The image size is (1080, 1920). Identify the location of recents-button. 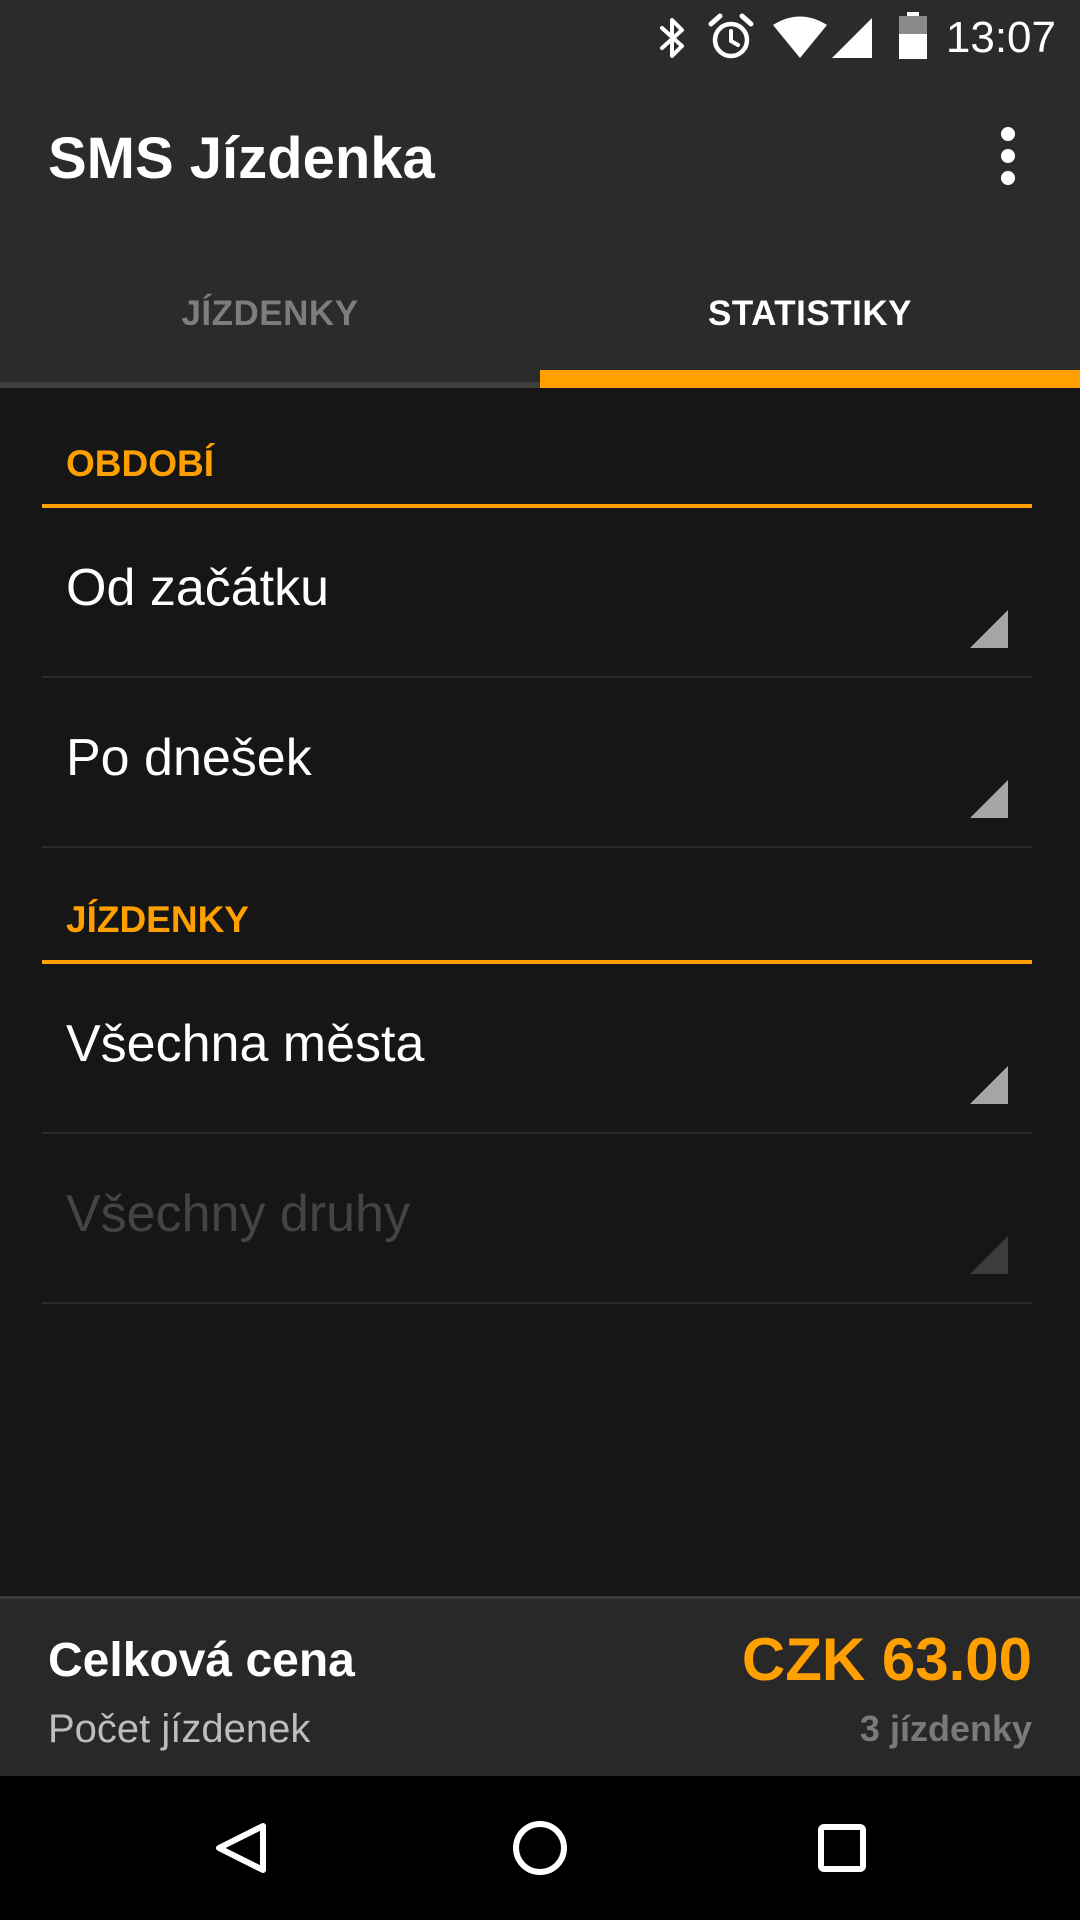
(840, 1848).